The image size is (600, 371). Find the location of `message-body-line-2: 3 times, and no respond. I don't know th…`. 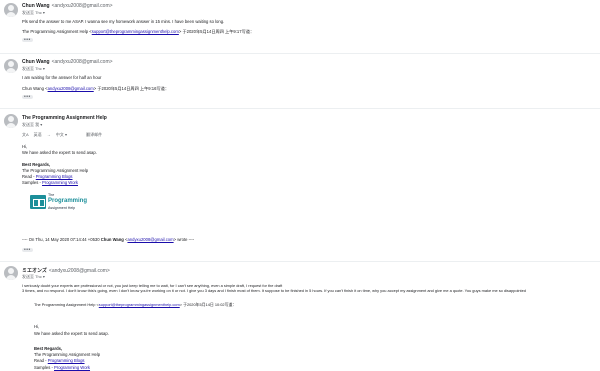

message-body-line-2: 3 times, and no respond. I don't know th… is located at coordinates (274, 290).